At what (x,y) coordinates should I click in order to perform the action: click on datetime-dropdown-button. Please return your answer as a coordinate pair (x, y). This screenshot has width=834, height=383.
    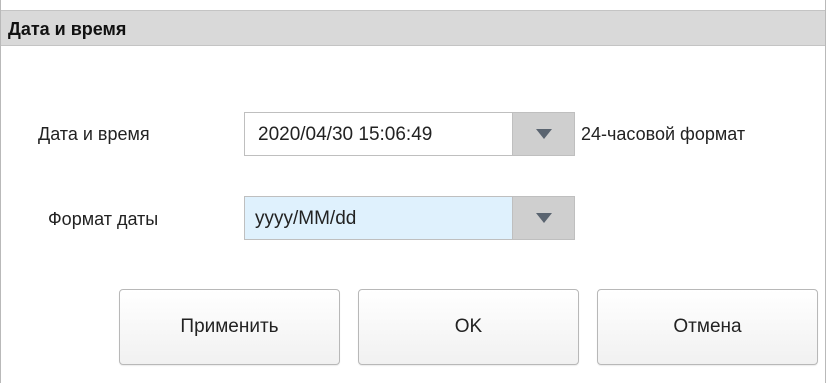
    Looking at the image, I should click on (543, 134).